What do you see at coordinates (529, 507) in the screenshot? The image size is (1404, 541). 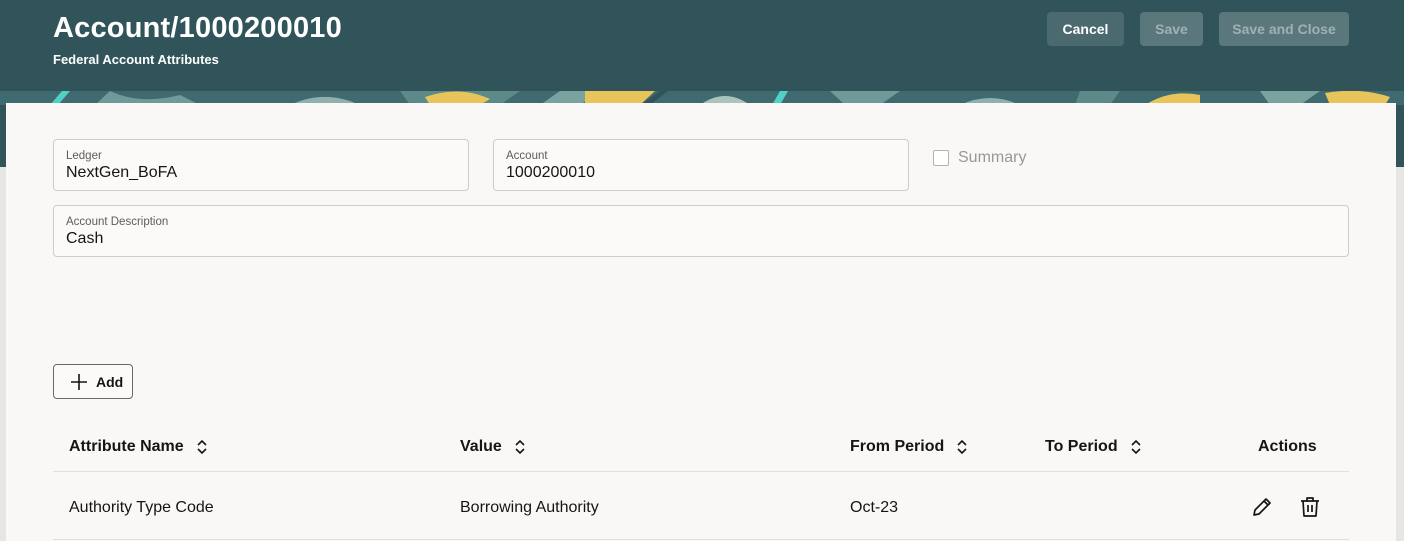 I see `cell-value: Borrowing Authority` at bounding box center [529, 507].